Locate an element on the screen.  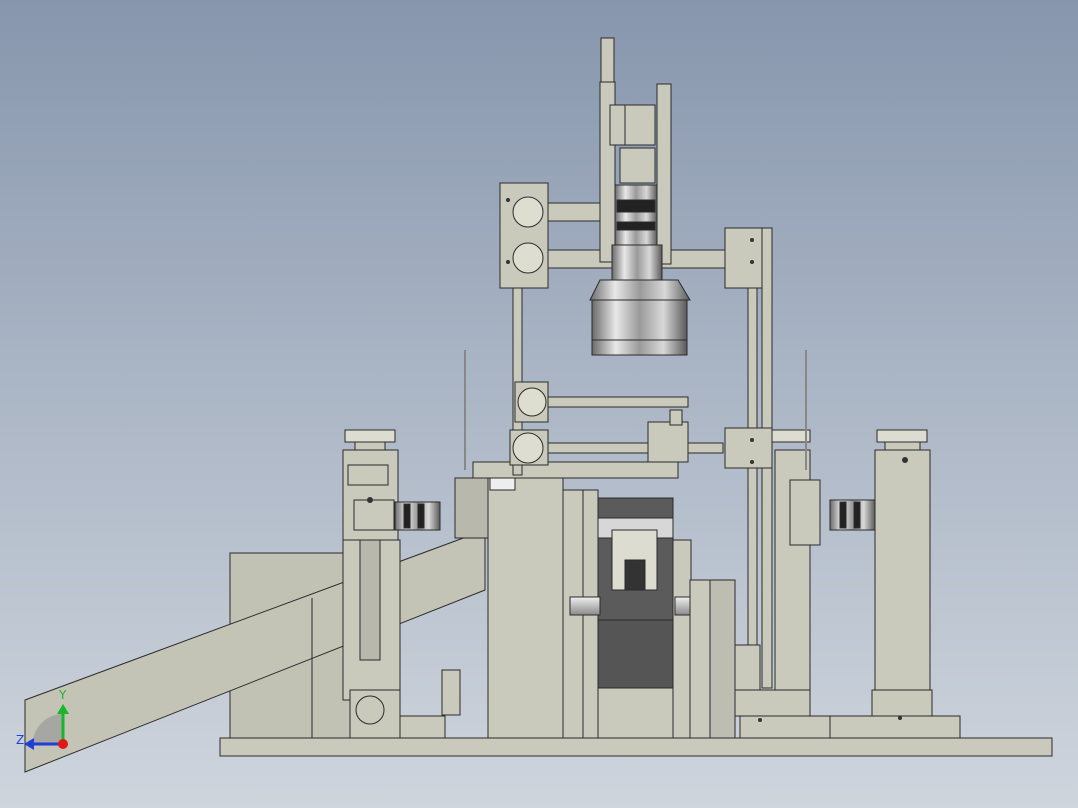
right-camera is located at coordinates (852, 515).